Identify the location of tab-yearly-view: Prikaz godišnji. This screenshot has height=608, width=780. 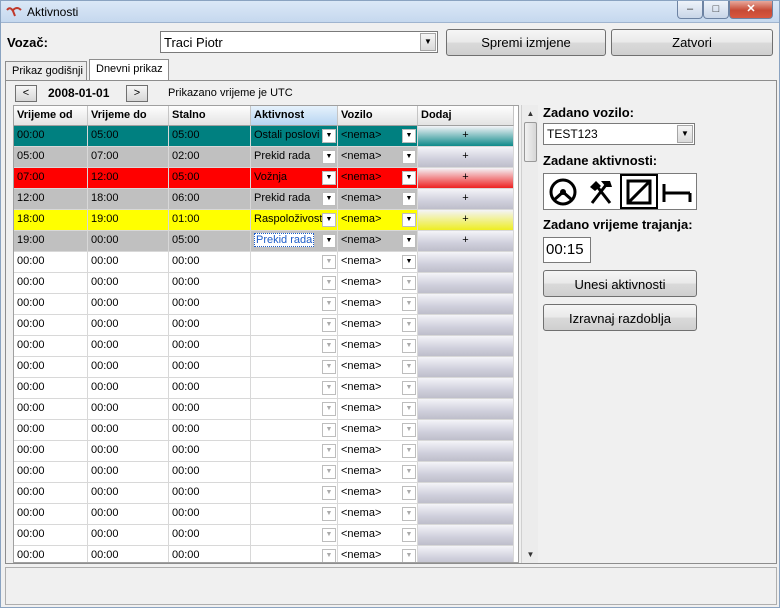
(46, 70).